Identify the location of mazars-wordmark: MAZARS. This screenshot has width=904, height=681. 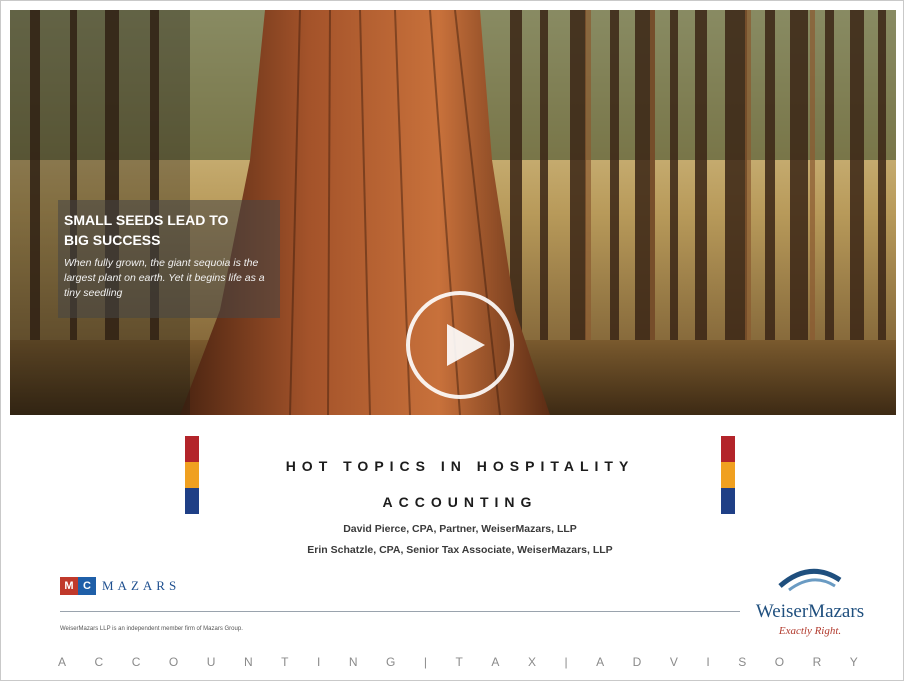
(141, 585).